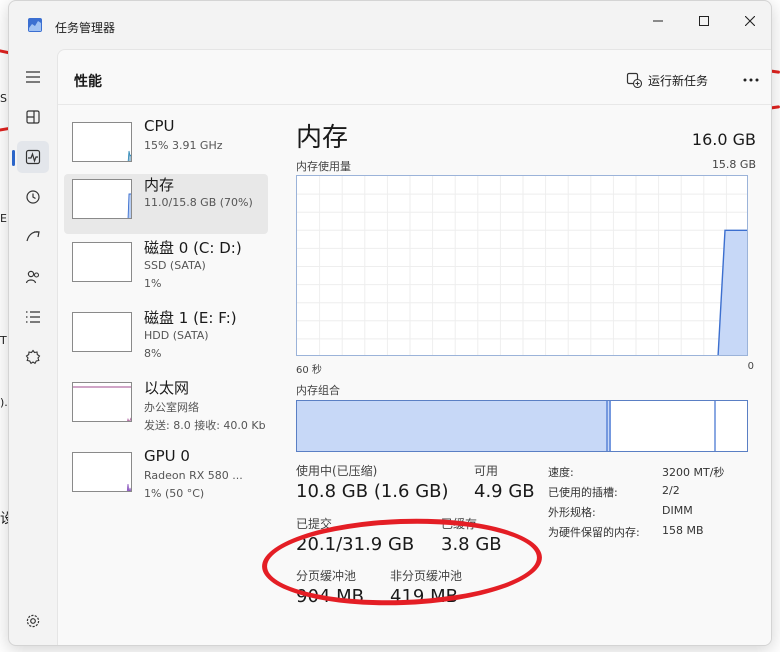  I want to click on header-divider, so click(414, 104).